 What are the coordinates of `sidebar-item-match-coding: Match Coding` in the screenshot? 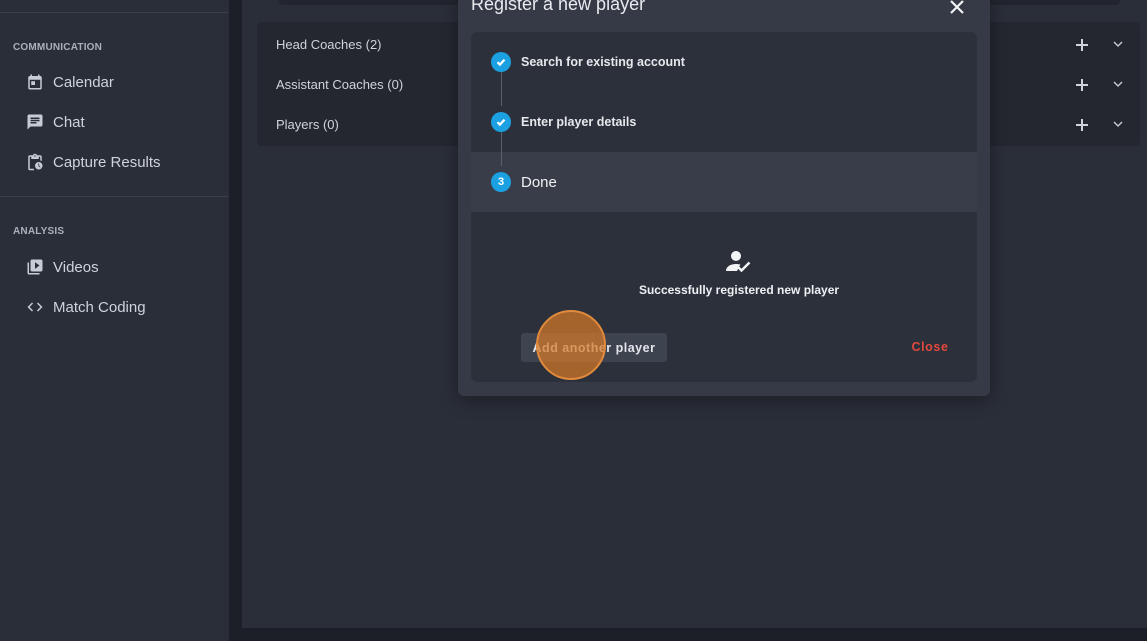 It's located at (121, 307).